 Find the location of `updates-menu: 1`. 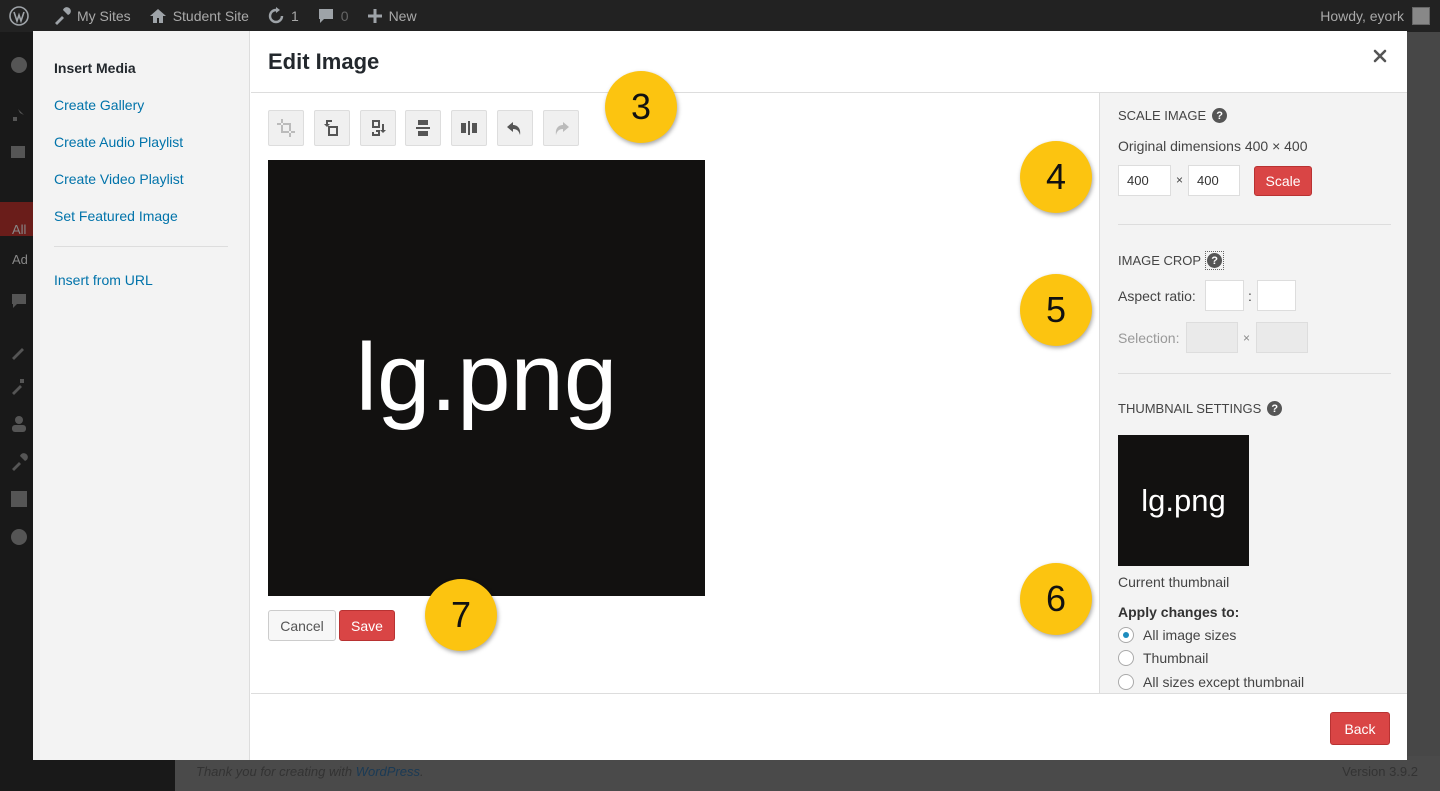

updates-menu: 1 is located at coordinates (283, 16).